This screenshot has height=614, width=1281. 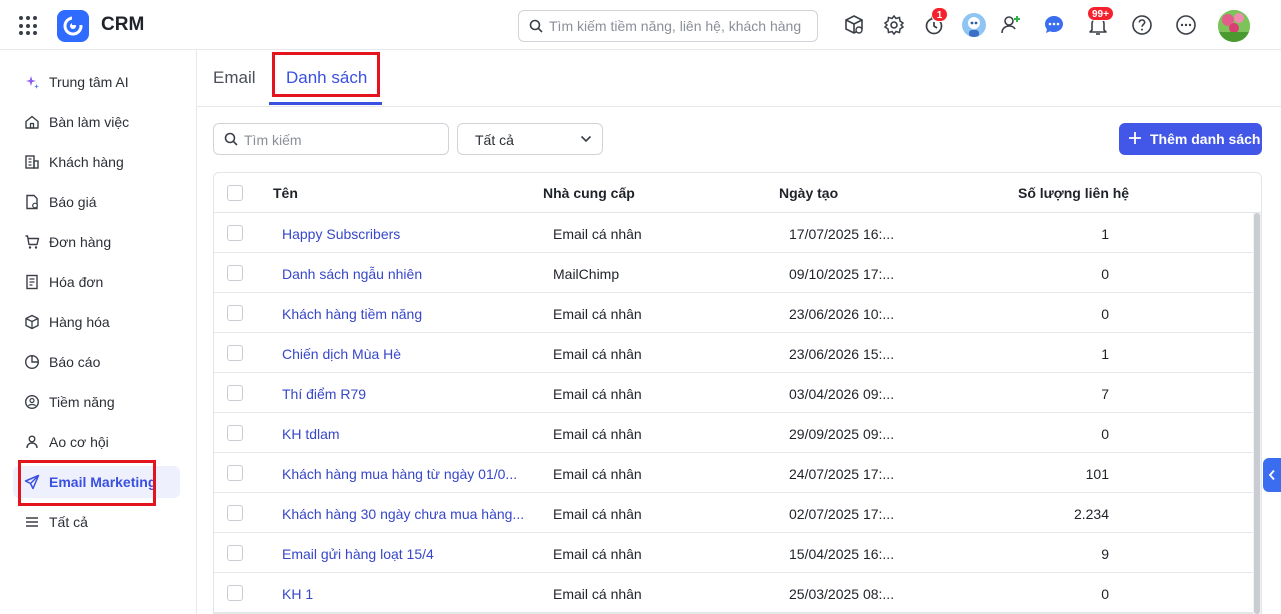 I want to click on filter-select-value: Tất cả, so click(x=494, y=140).